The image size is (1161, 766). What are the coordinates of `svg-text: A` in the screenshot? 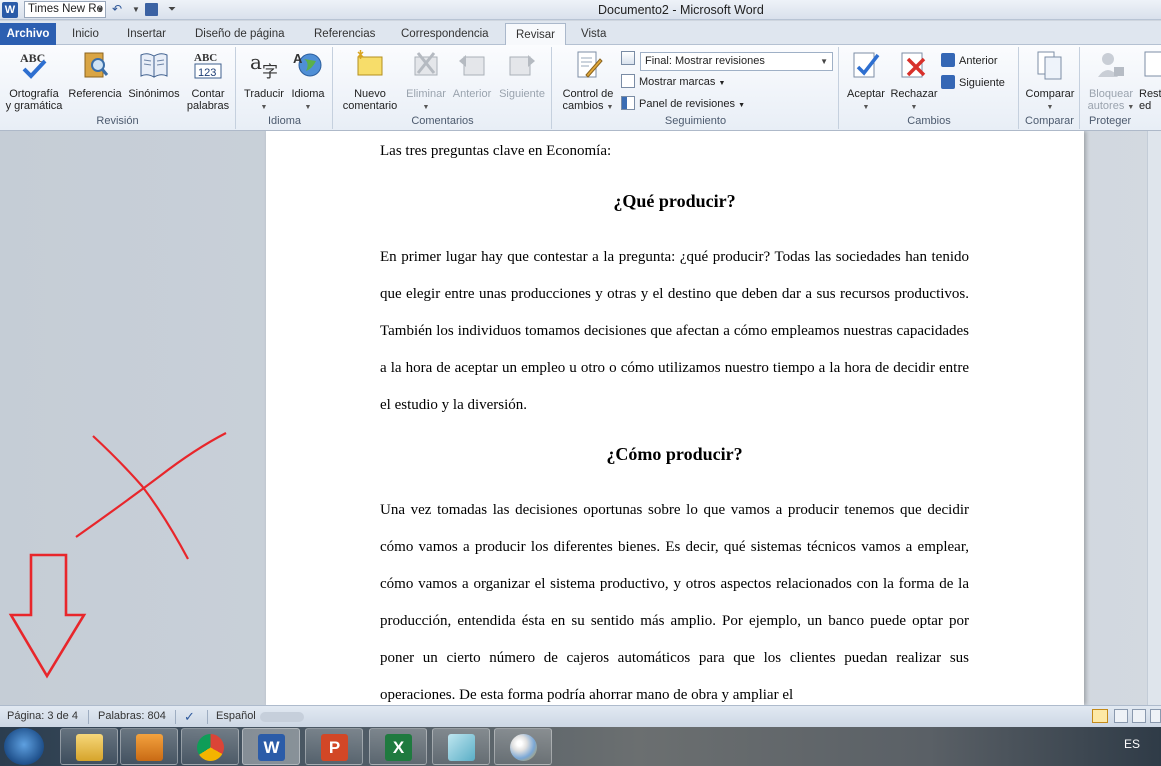 It's located at (298, 58).